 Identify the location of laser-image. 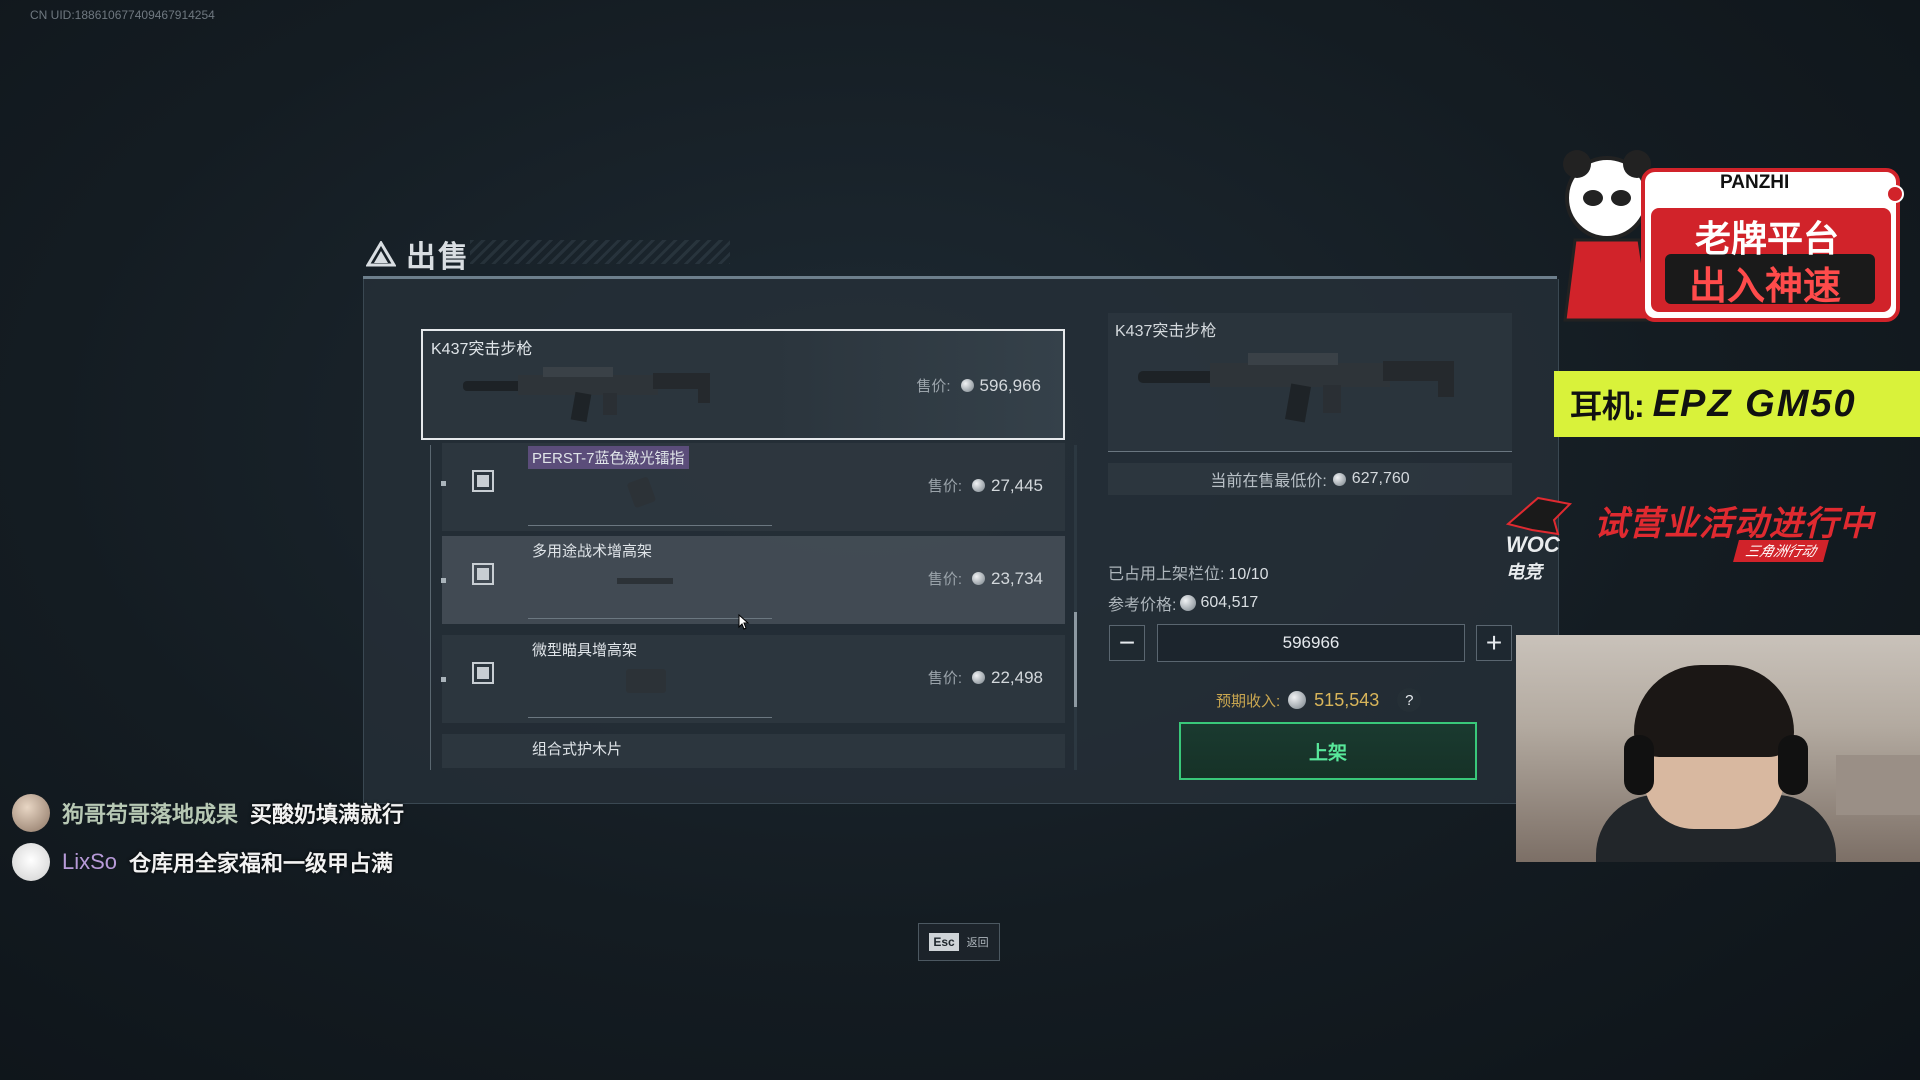
(641, 492).